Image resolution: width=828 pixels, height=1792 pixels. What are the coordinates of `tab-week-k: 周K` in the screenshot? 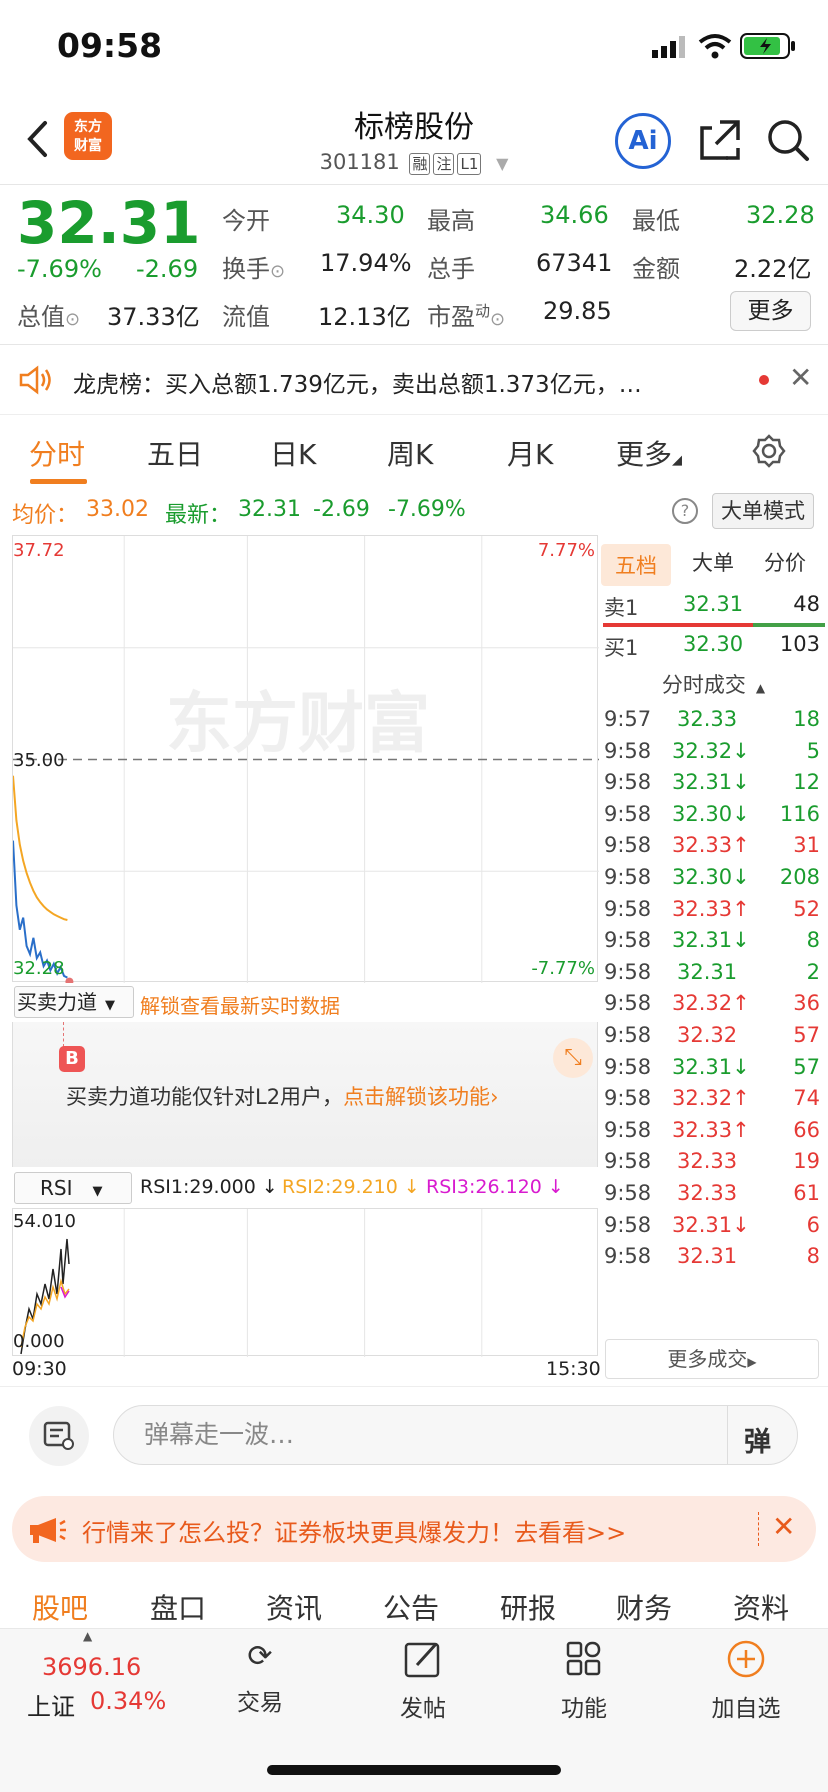 It's located at (410, 453).